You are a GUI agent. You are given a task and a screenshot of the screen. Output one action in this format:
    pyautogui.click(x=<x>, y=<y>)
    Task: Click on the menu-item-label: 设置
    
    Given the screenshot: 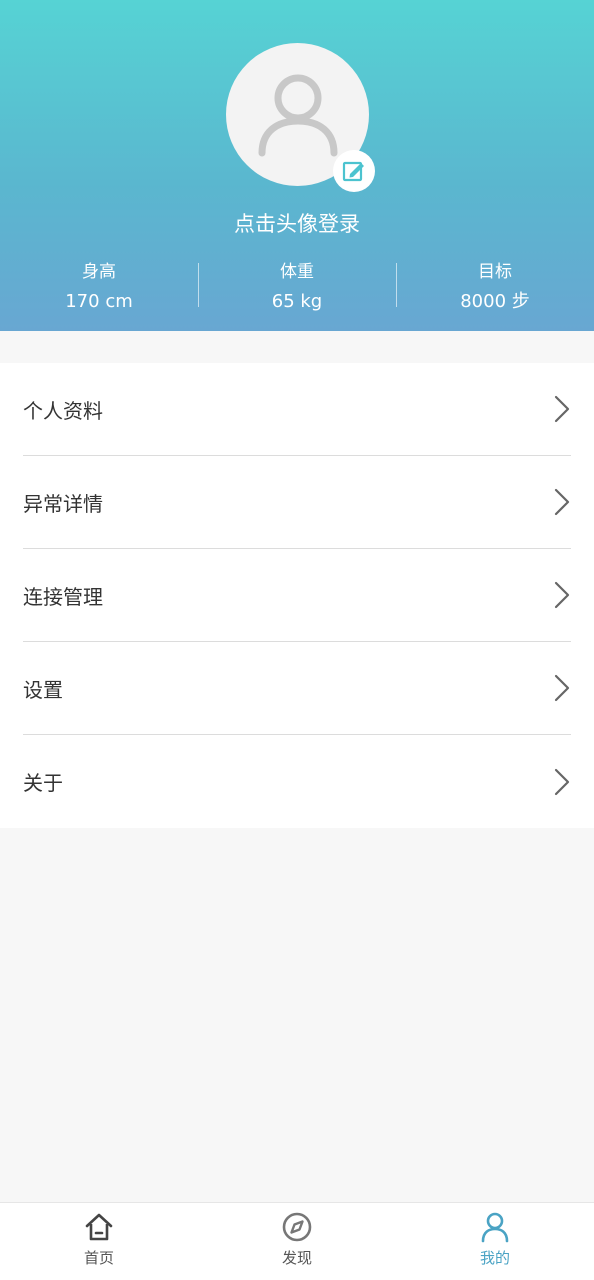 What is the action you would take?
    pyautogui.click(x=43, y=689)
    